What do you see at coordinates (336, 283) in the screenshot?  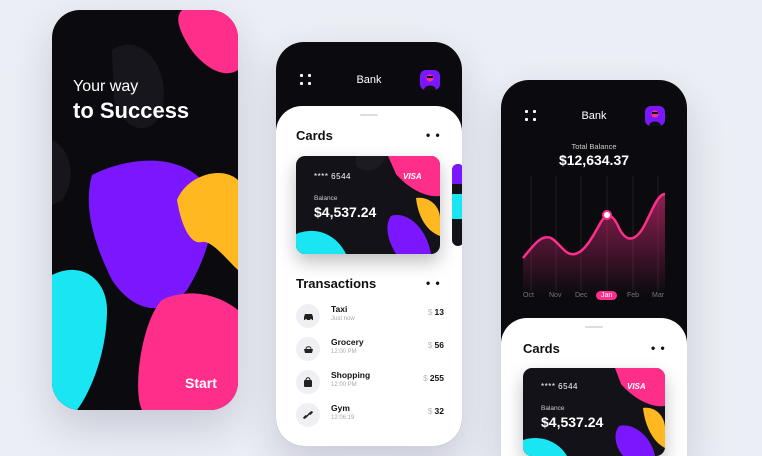 I see `transactions-title: Transactions` at bounding box center [336, 283].